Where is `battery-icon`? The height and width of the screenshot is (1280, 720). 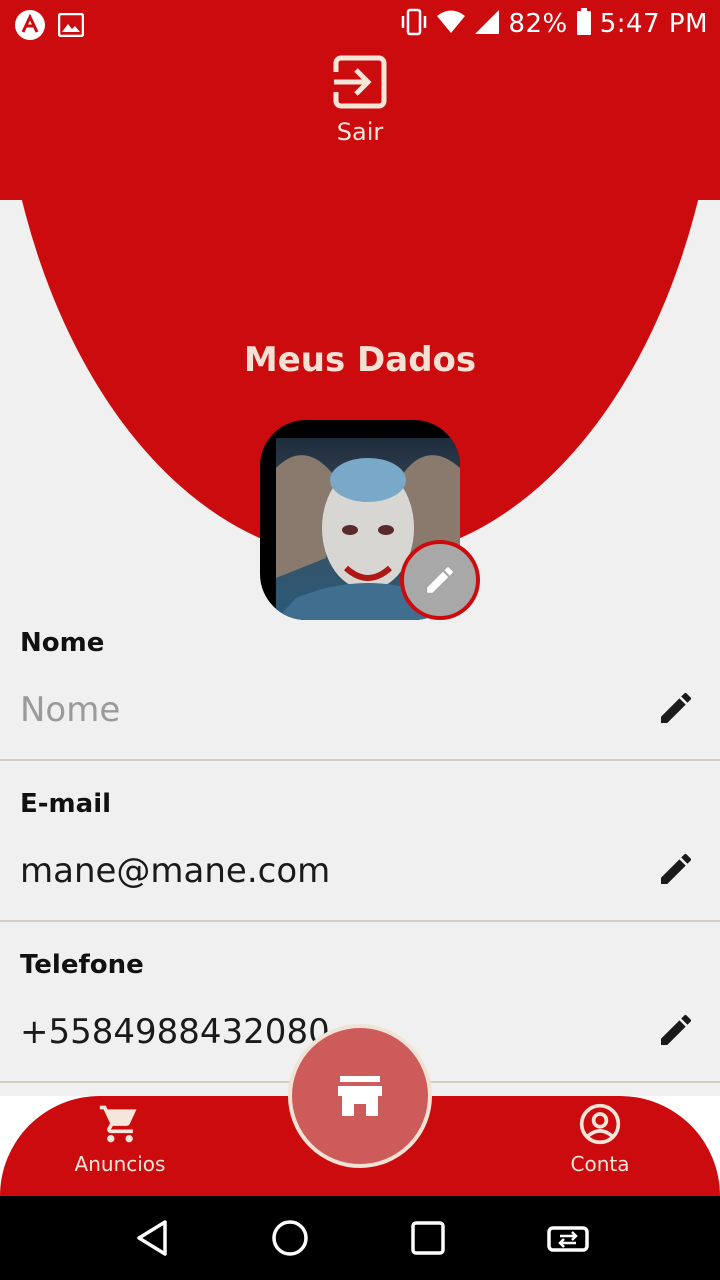 battery-icon is located at coordinates (584, 24).